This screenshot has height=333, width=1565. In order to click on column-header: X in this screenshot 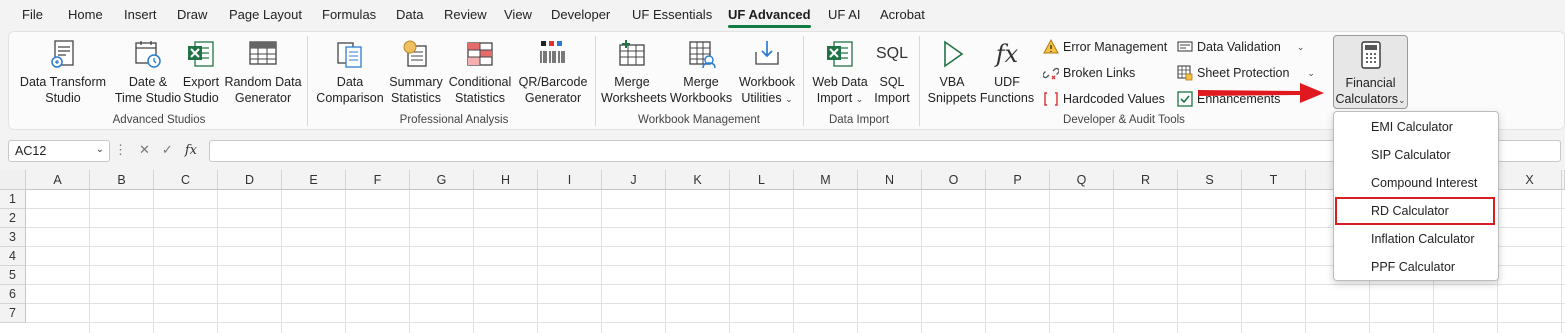, I will do `click(1530, 180)`.